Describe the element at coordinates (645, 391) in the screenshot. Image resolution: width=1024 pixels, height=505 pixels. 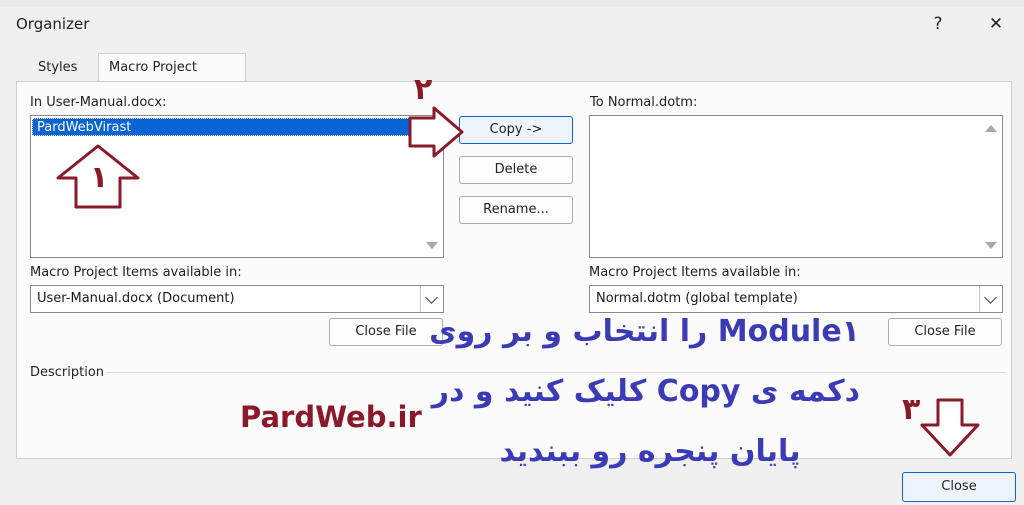
I see `instruction-line-2: دکمه ی Copy کلیک کنید و در` at that location.